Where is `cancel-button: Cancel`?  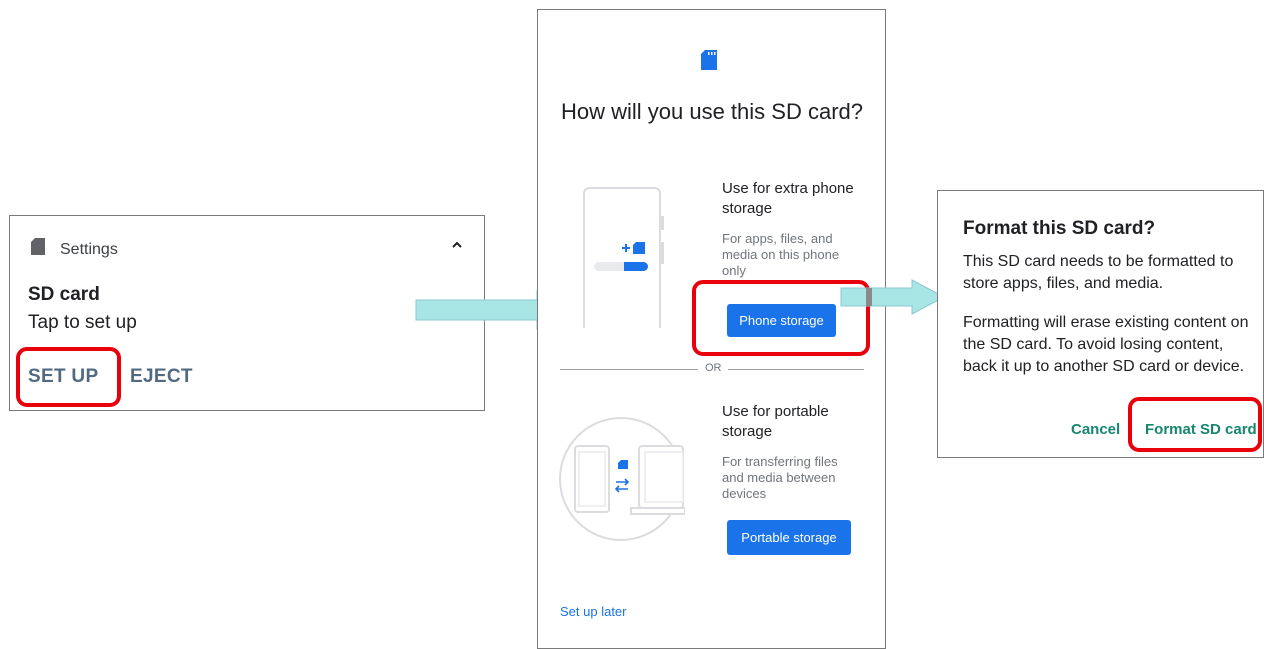
cancel-button: Cancel is located at coordinates (1095, 429).